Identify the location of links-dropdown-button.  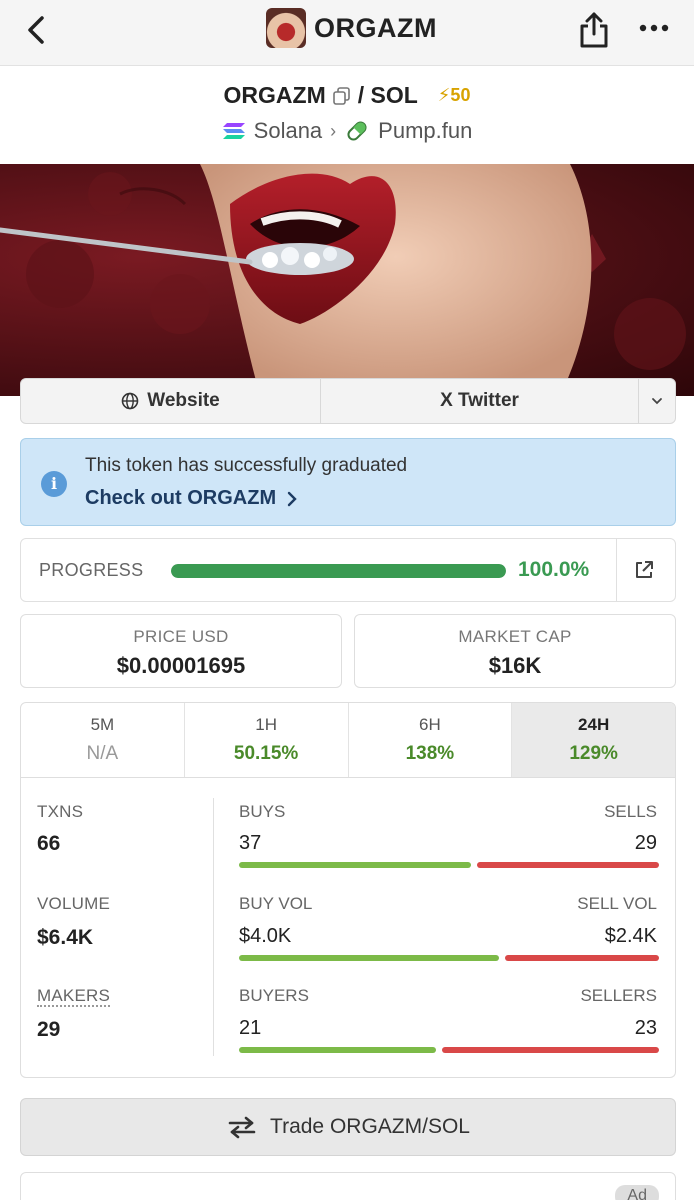
(657, 401).